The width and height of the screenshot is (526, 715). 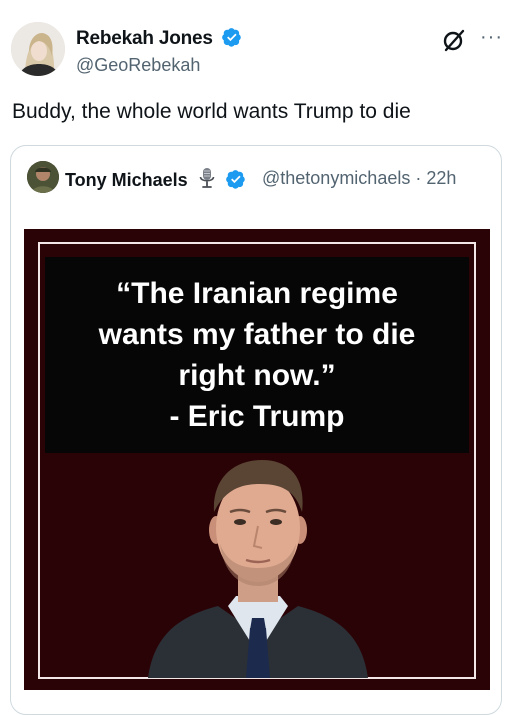 What do you see at coordinates (144, 38) in the screenshot?
I see `author-name-text: Rebekah Jones` at bounding box center [144, 38].